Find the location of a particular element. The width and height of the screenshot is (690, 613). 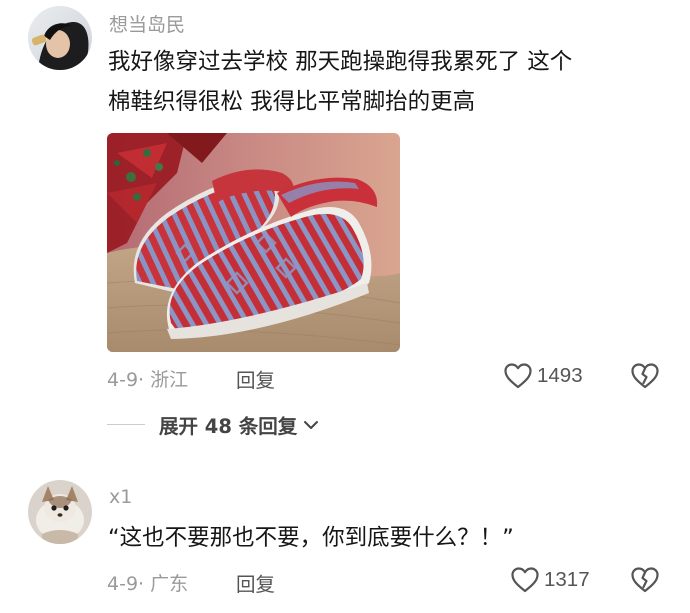

like-button: 1493 is located at coordinates (543, 376).